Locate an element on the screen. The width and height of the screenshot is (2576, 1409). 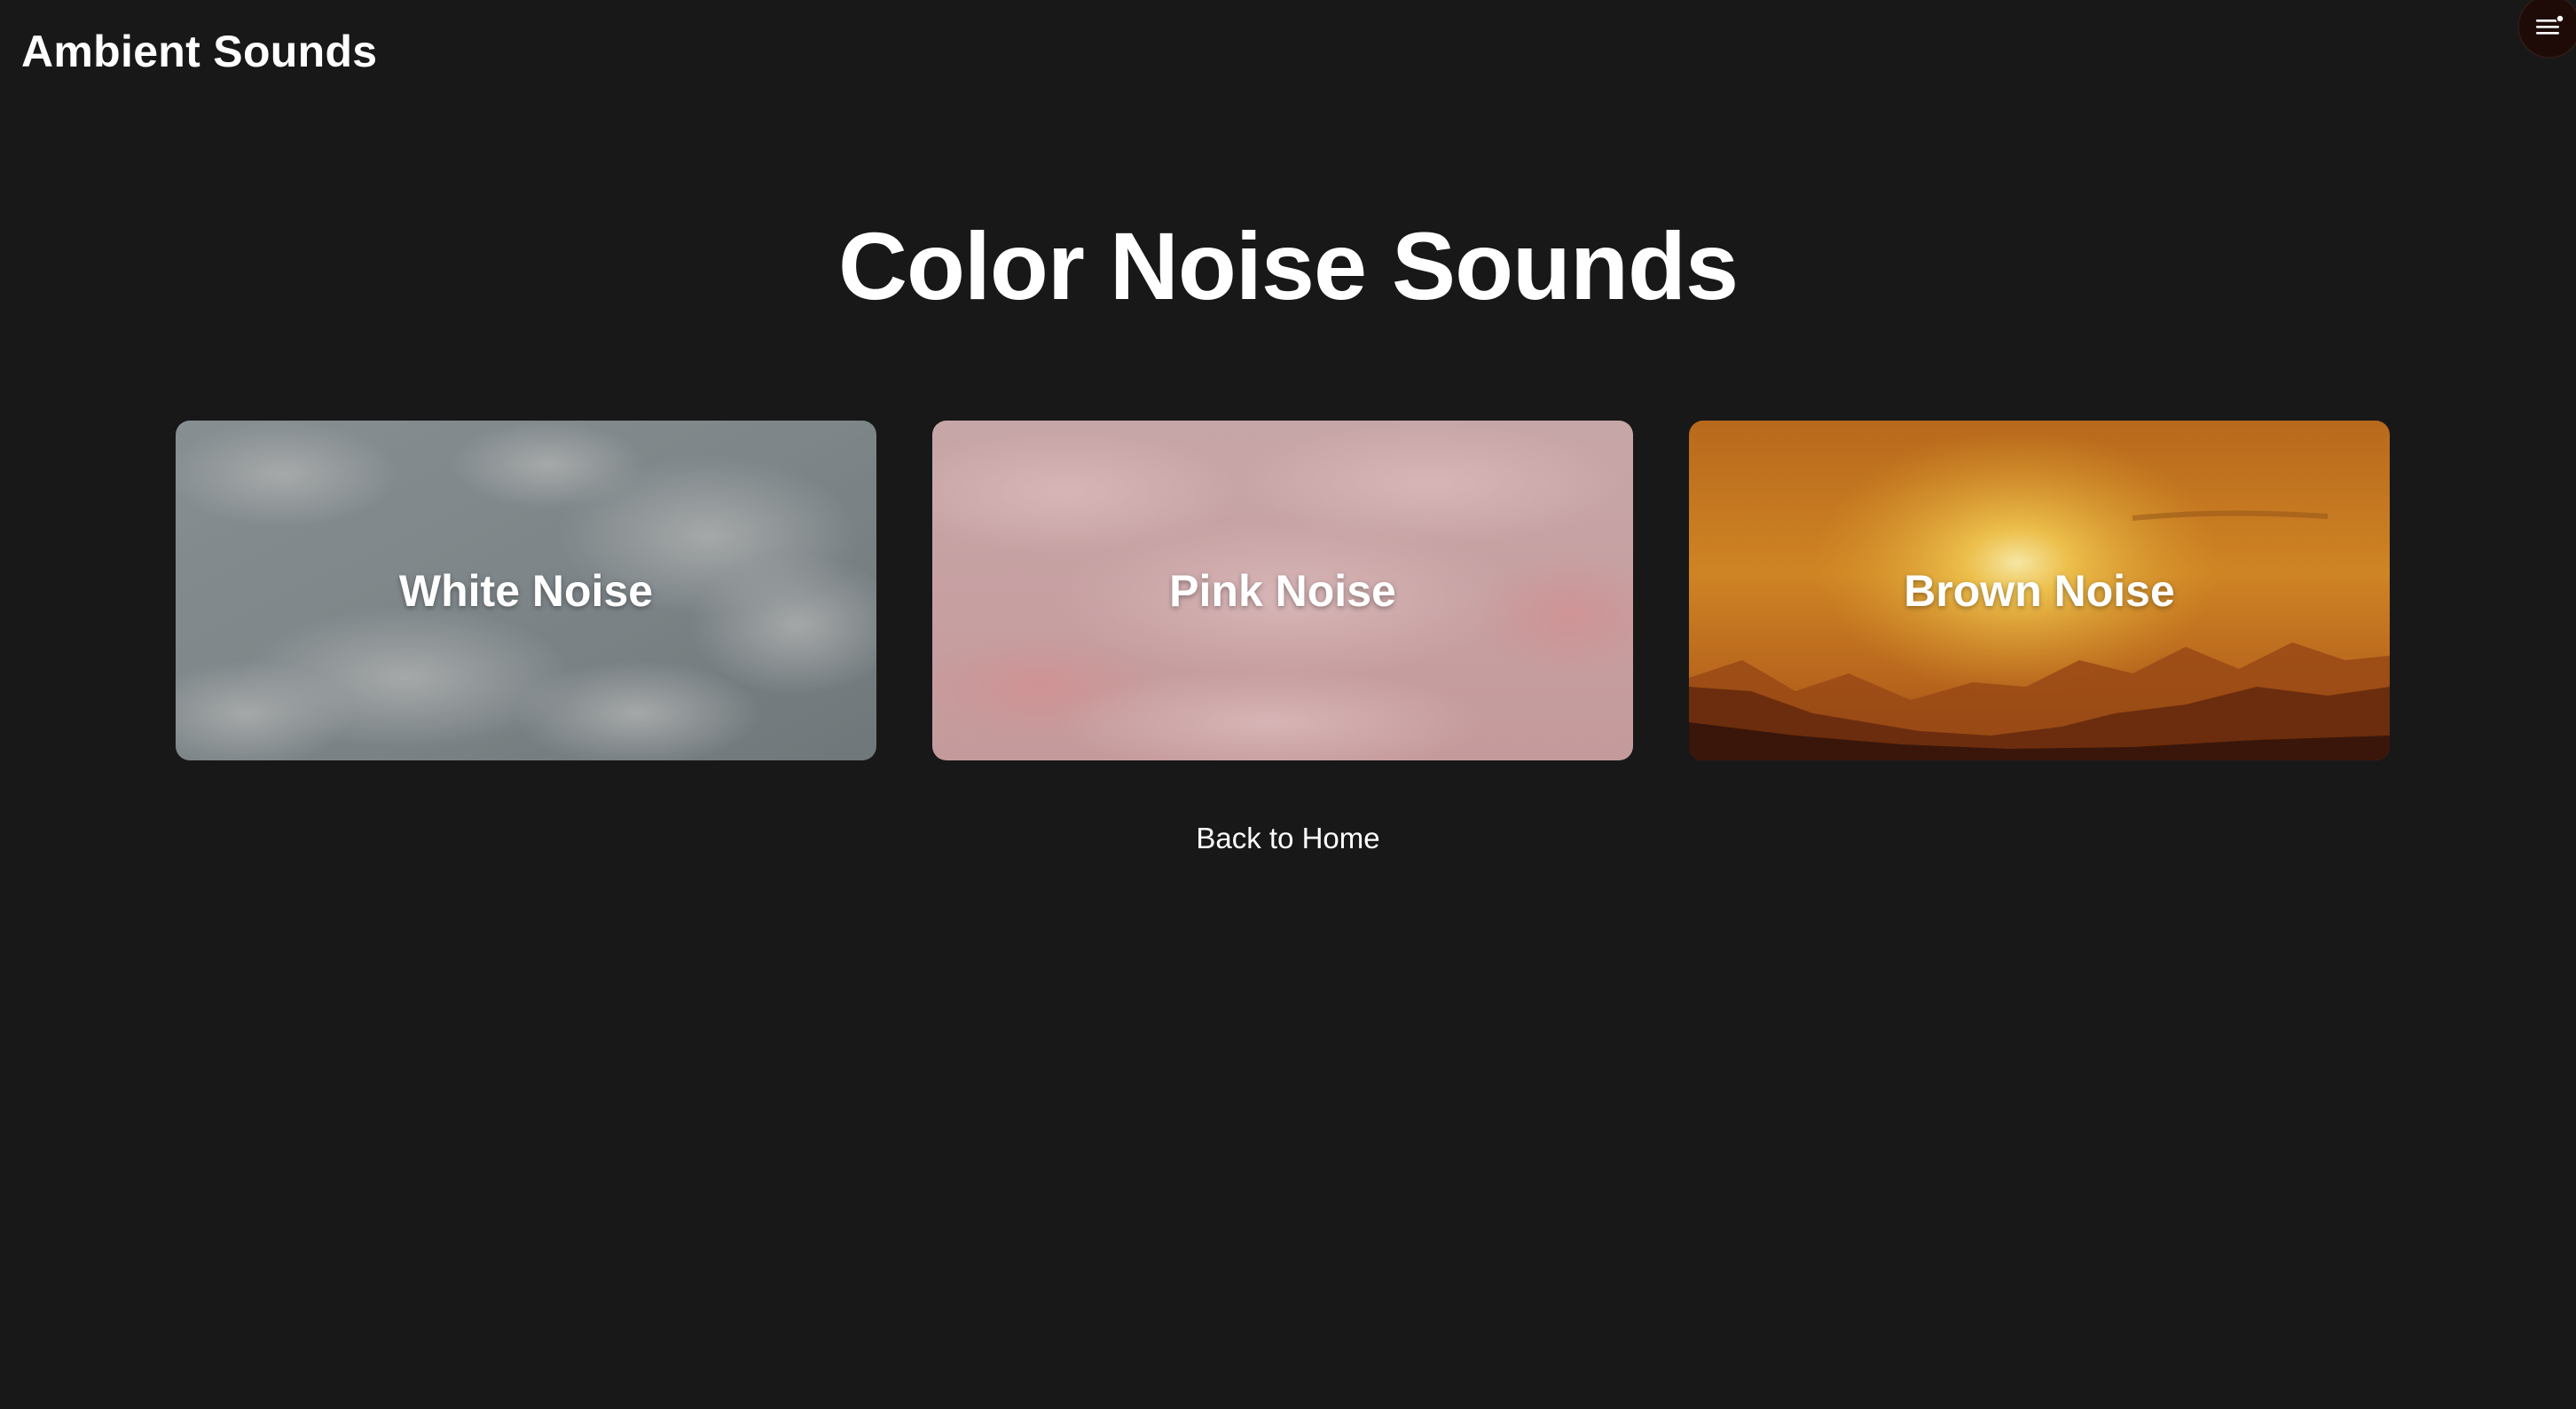
back-to-home-link: Back to Home is located at coordinates (1288, 838).